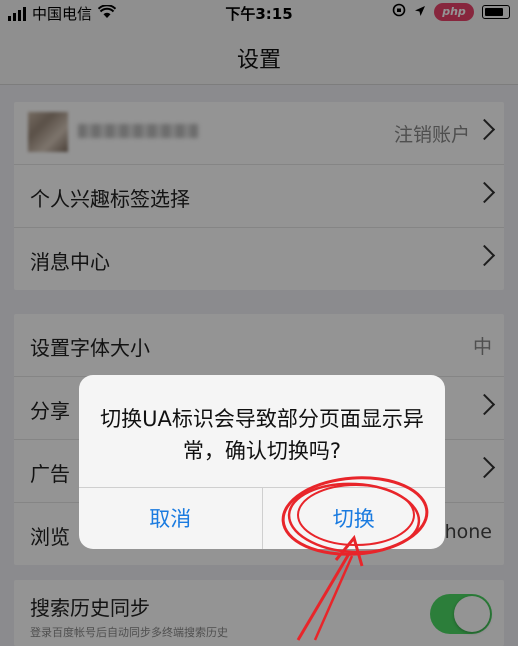 Image resolution: width=518 pixels, height=646 pixels. What do you see at coordinates (171, 518) in the screenshot?
I see `cancel-button: 取消` at bounding box center [171, 518].